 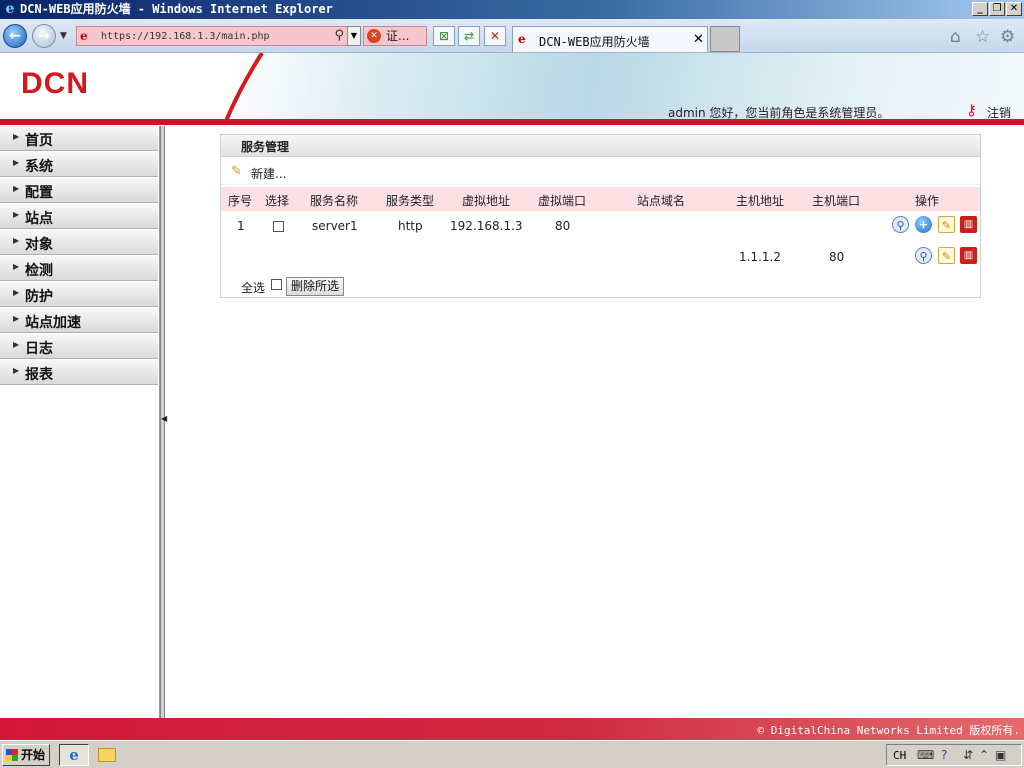 I want to click on tab-site-icon: e, so click(x=522, y=39).